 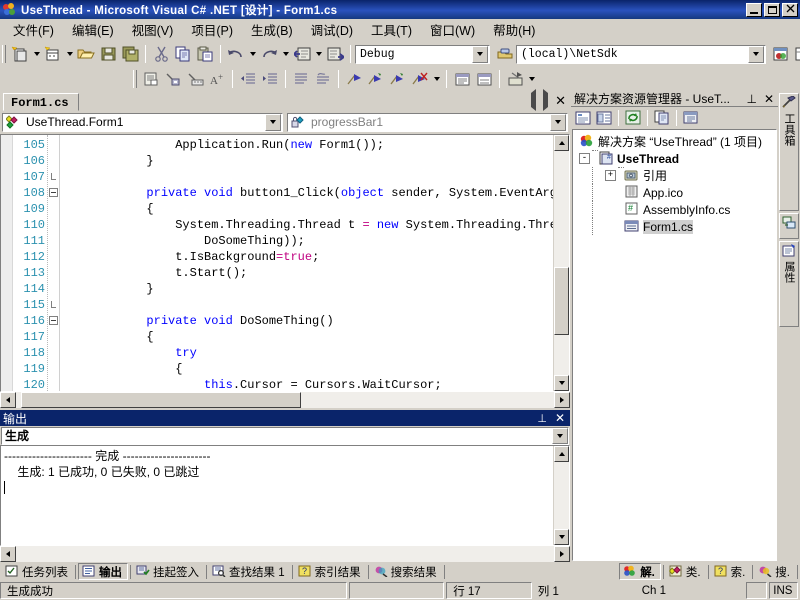 What do you see at coordinates (754, 9) in the screenshot?
I see `minimize-button` at bounding box center [754, 9].